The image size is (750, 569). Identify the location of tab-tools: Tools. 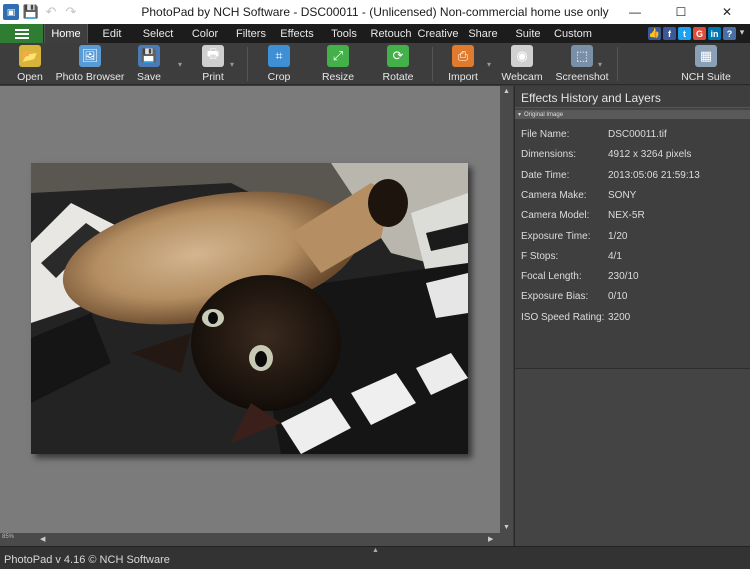
(344, 33).